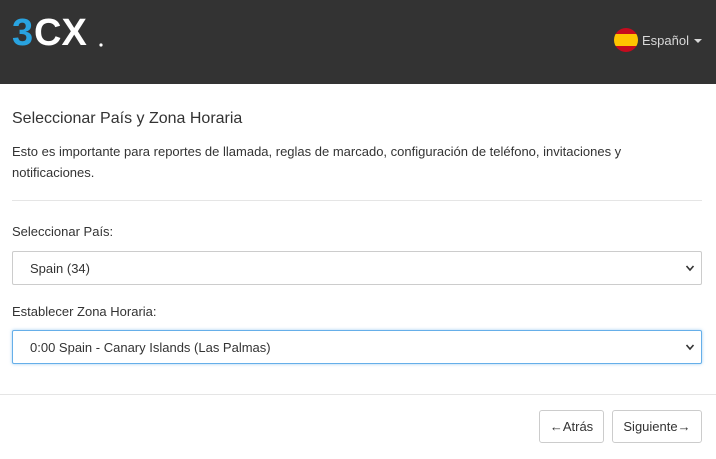  What do you see at coordinates (150, 347) in the screenshot?
I see `timezone-select-value: 0:00 Spain - Canary Islands (Las Palmas)` at bounding box center [150, 347].